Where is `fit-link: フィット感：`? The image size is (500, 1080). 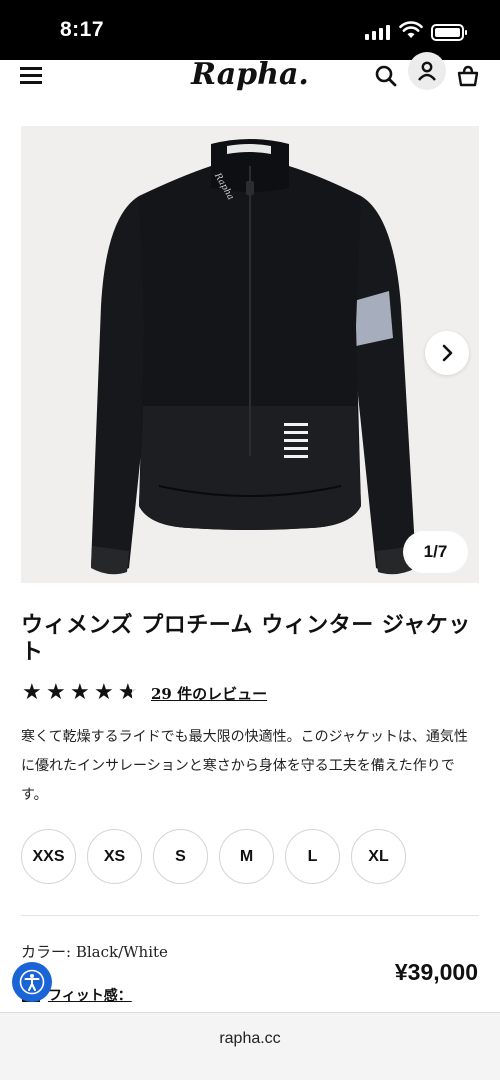 fit-link: フィット感： is located at coordinates (90, 995).